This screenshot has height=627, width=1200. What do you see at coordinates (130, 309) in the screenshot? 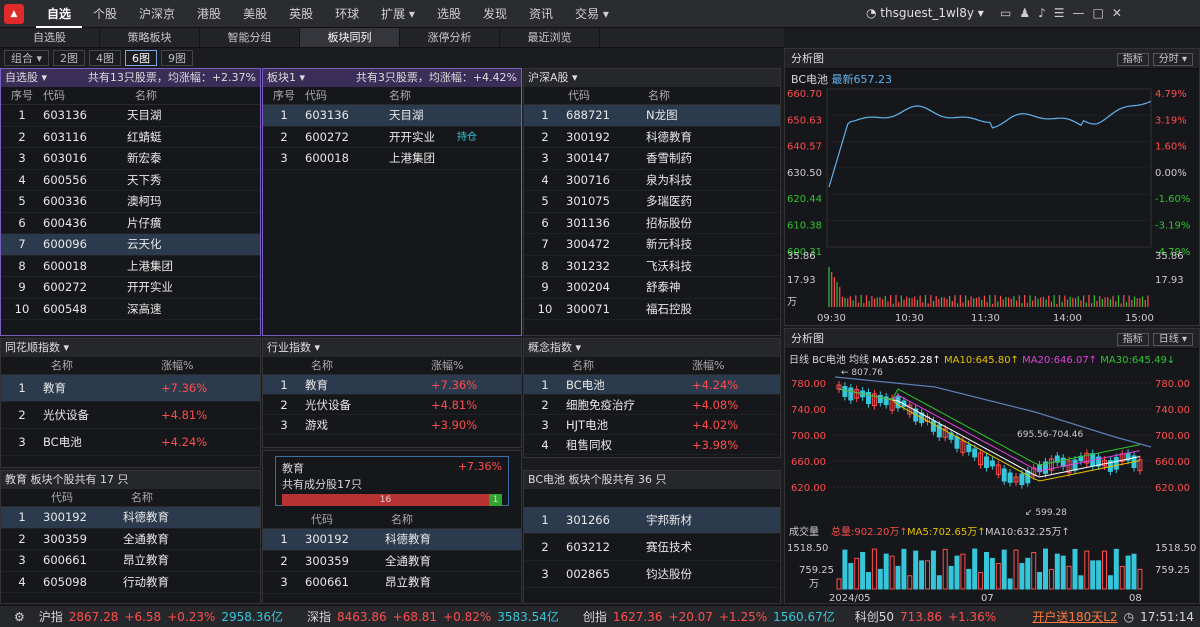
I see `table-row: 10 600548 深高速` at bounding box center [130, 309].